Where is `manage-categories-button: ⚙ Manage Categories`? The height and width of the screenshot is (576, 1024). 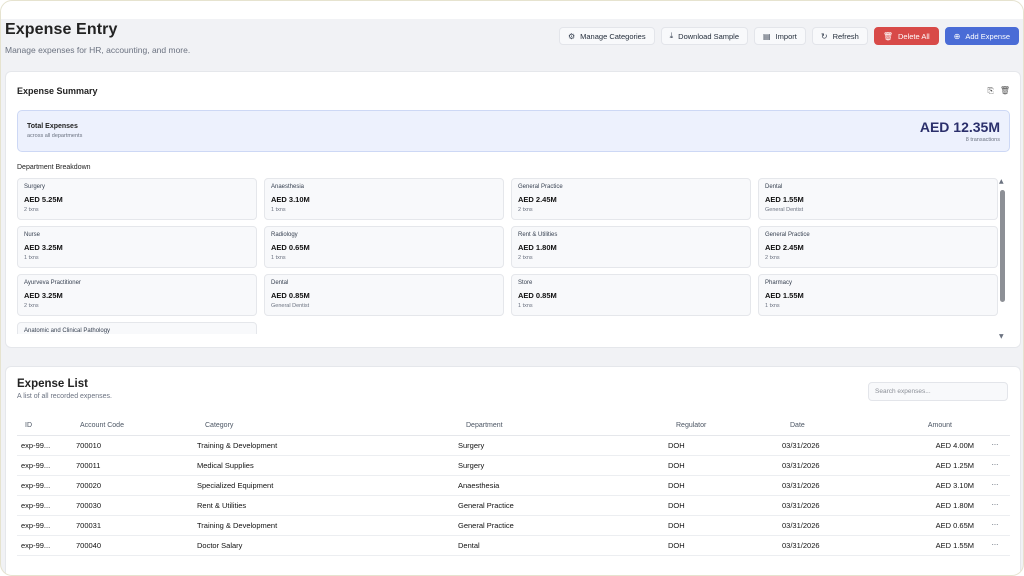 manage-categories-button: ⚙ Manage Categories is located at coordinates (606, 36).